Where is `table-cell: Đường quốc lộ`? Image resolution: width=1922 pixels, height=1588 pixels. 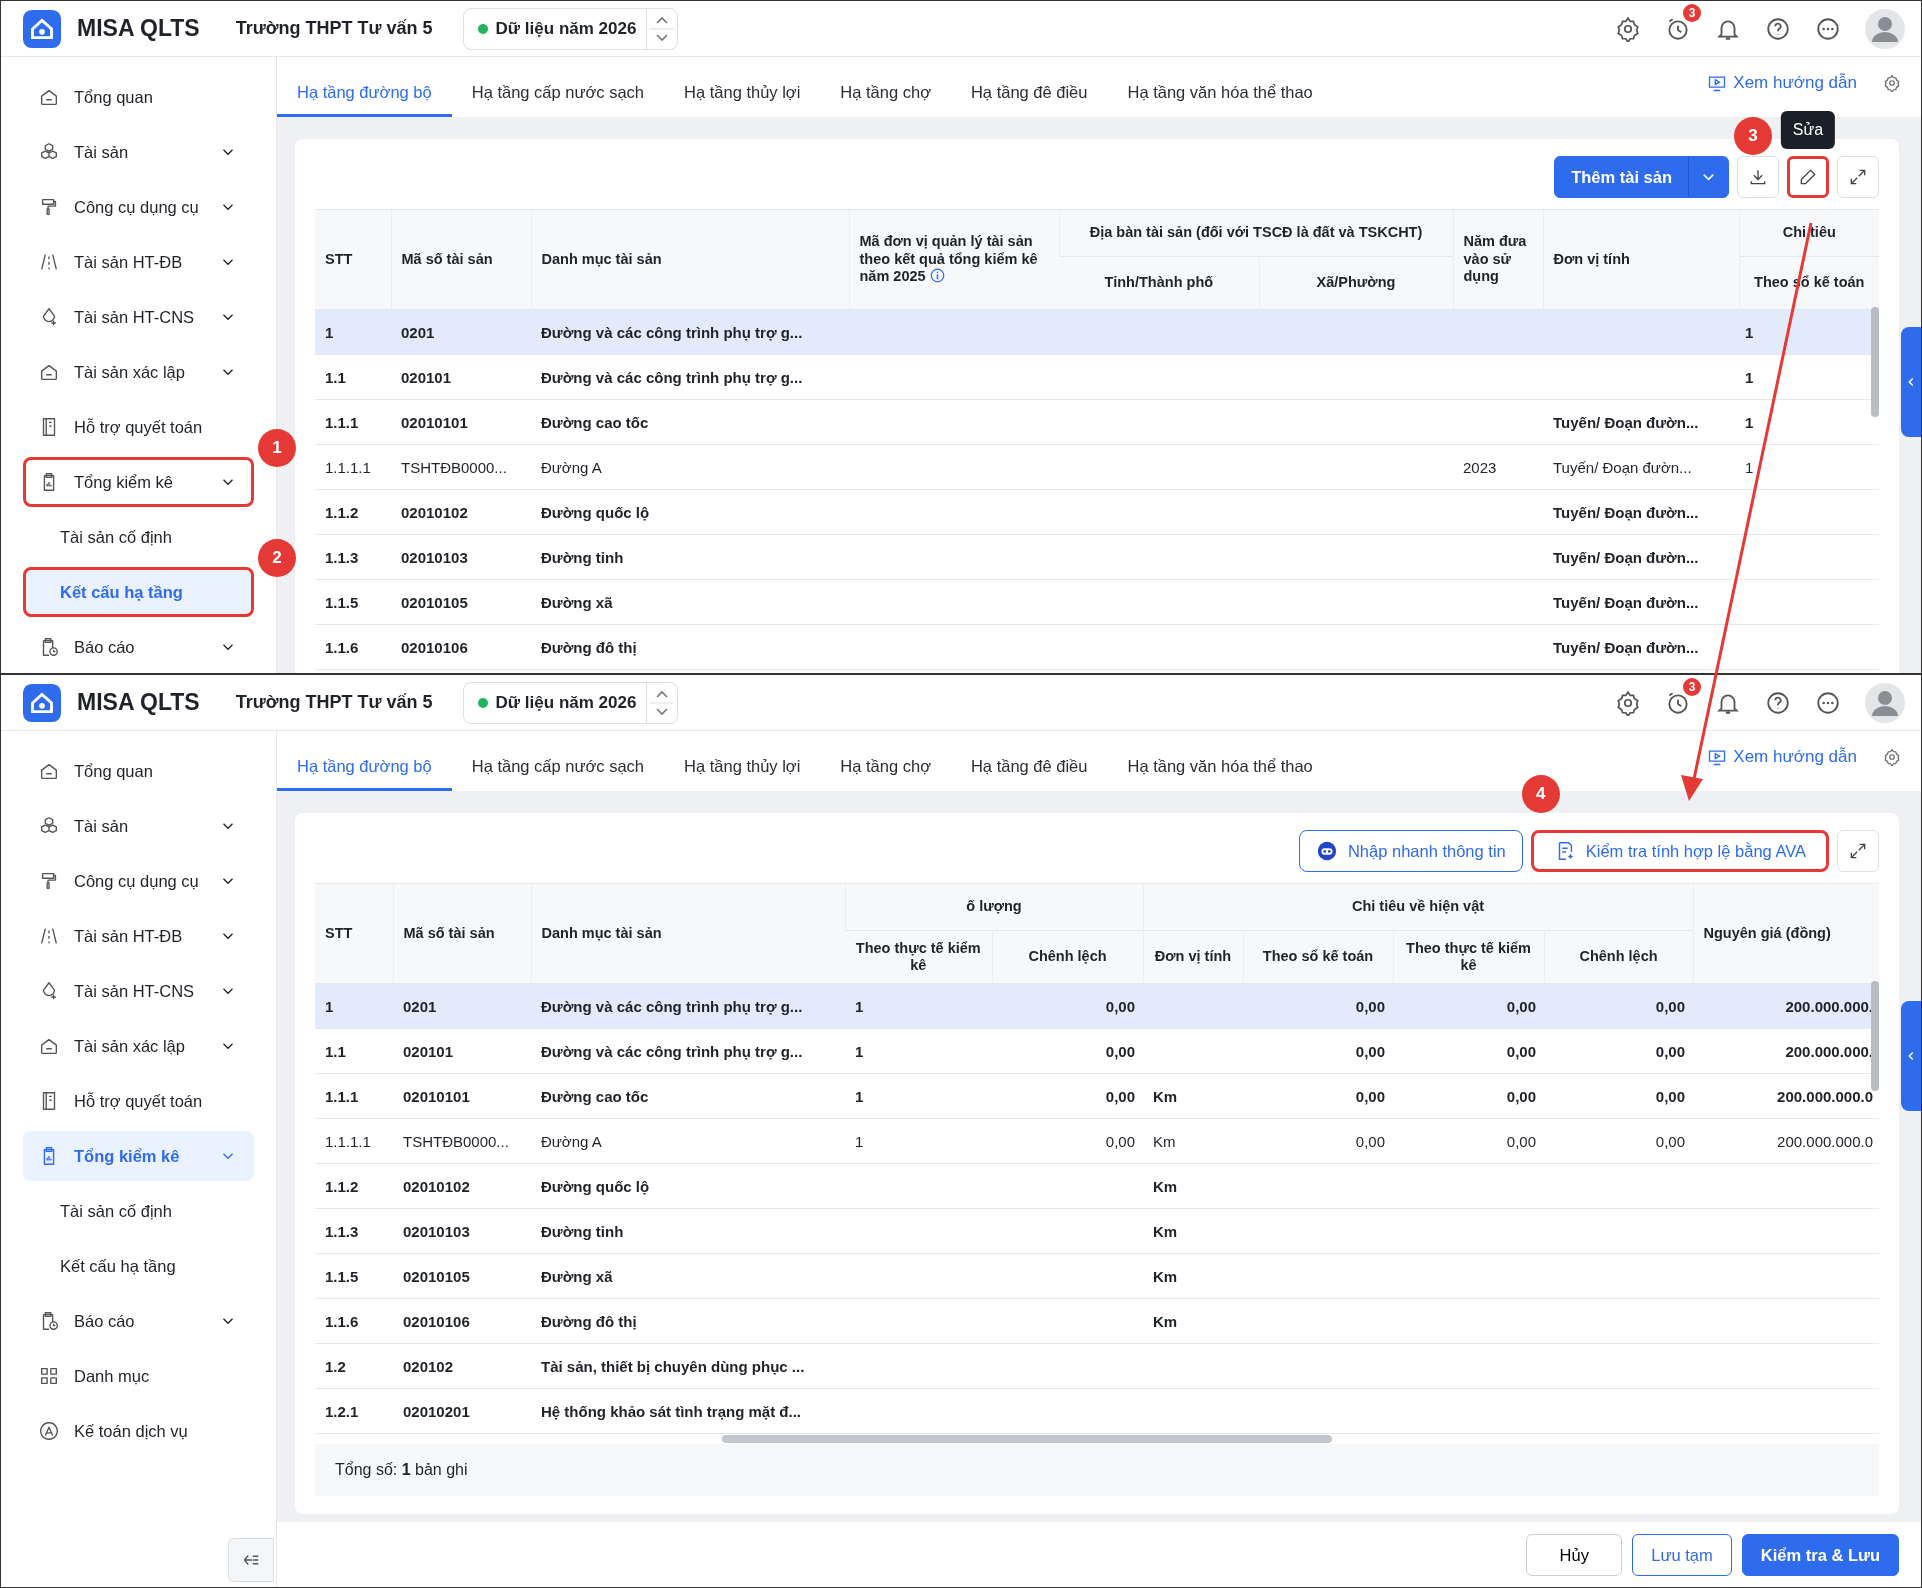 table-cell: Đường quốc lộ is located at coordinates (688, 1186).